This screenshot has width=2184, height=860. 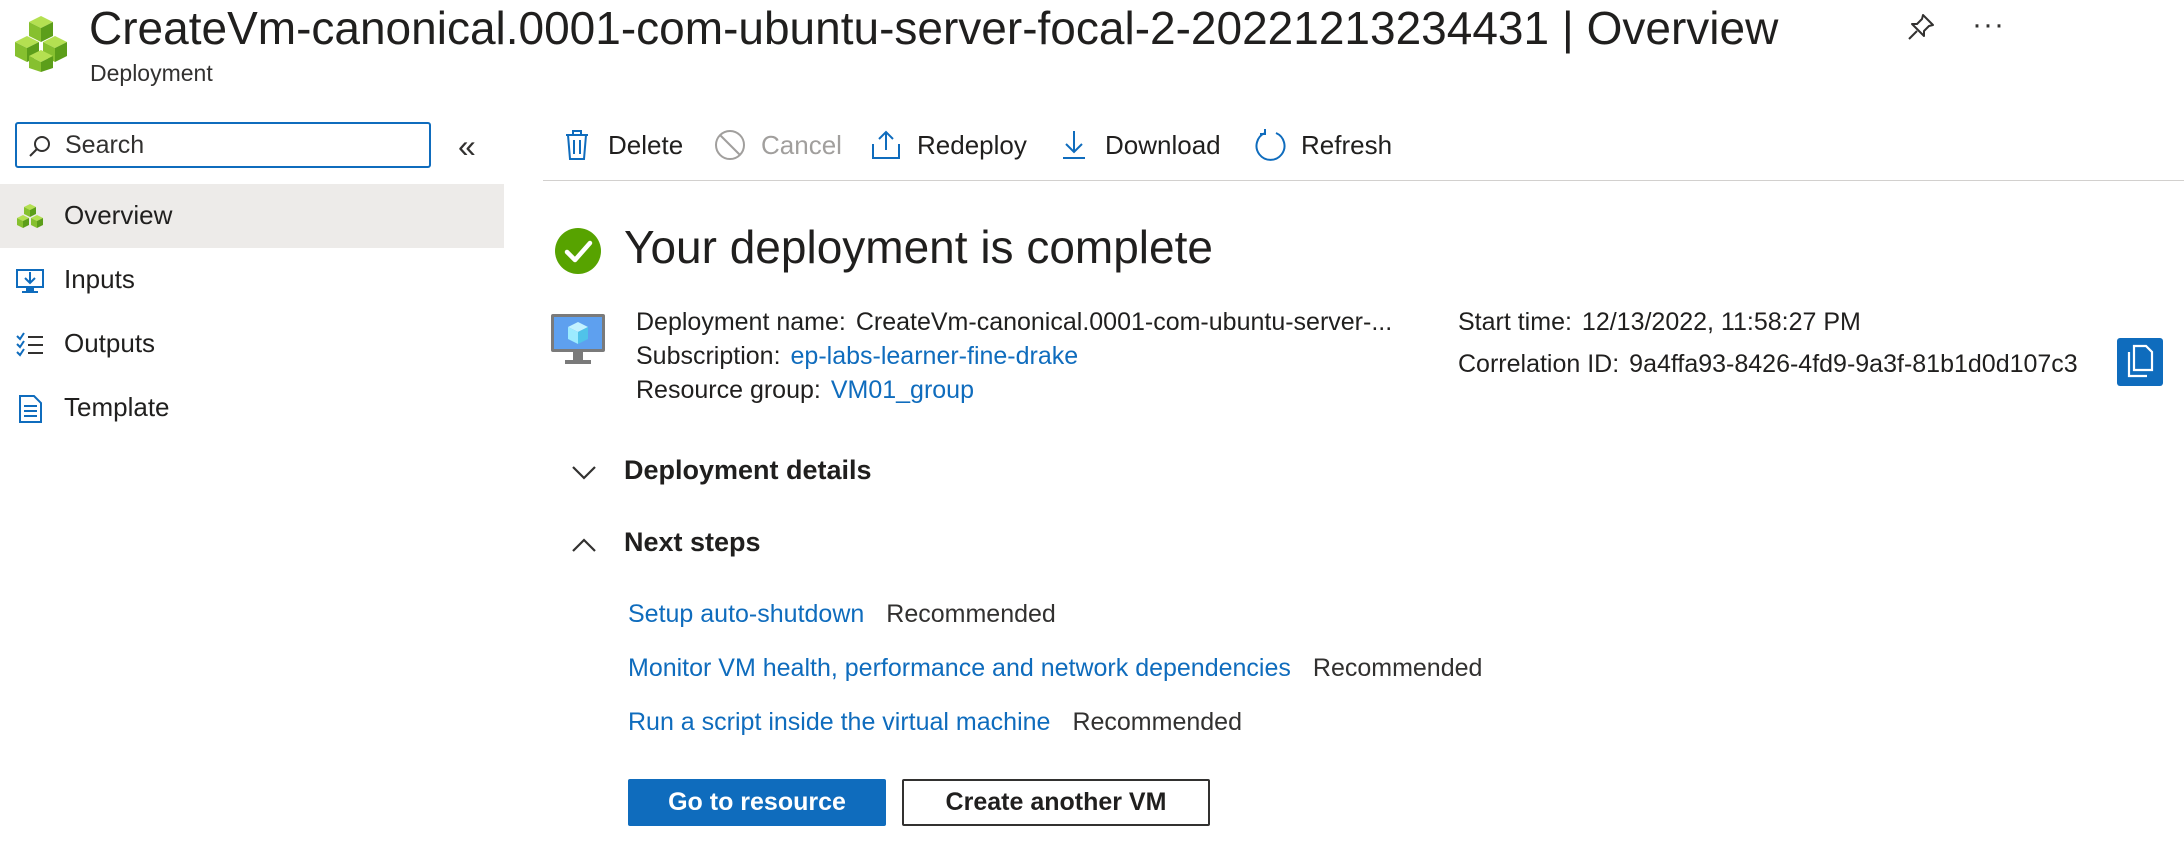 I want to click on trash-icon, so click(x=577, y=145).